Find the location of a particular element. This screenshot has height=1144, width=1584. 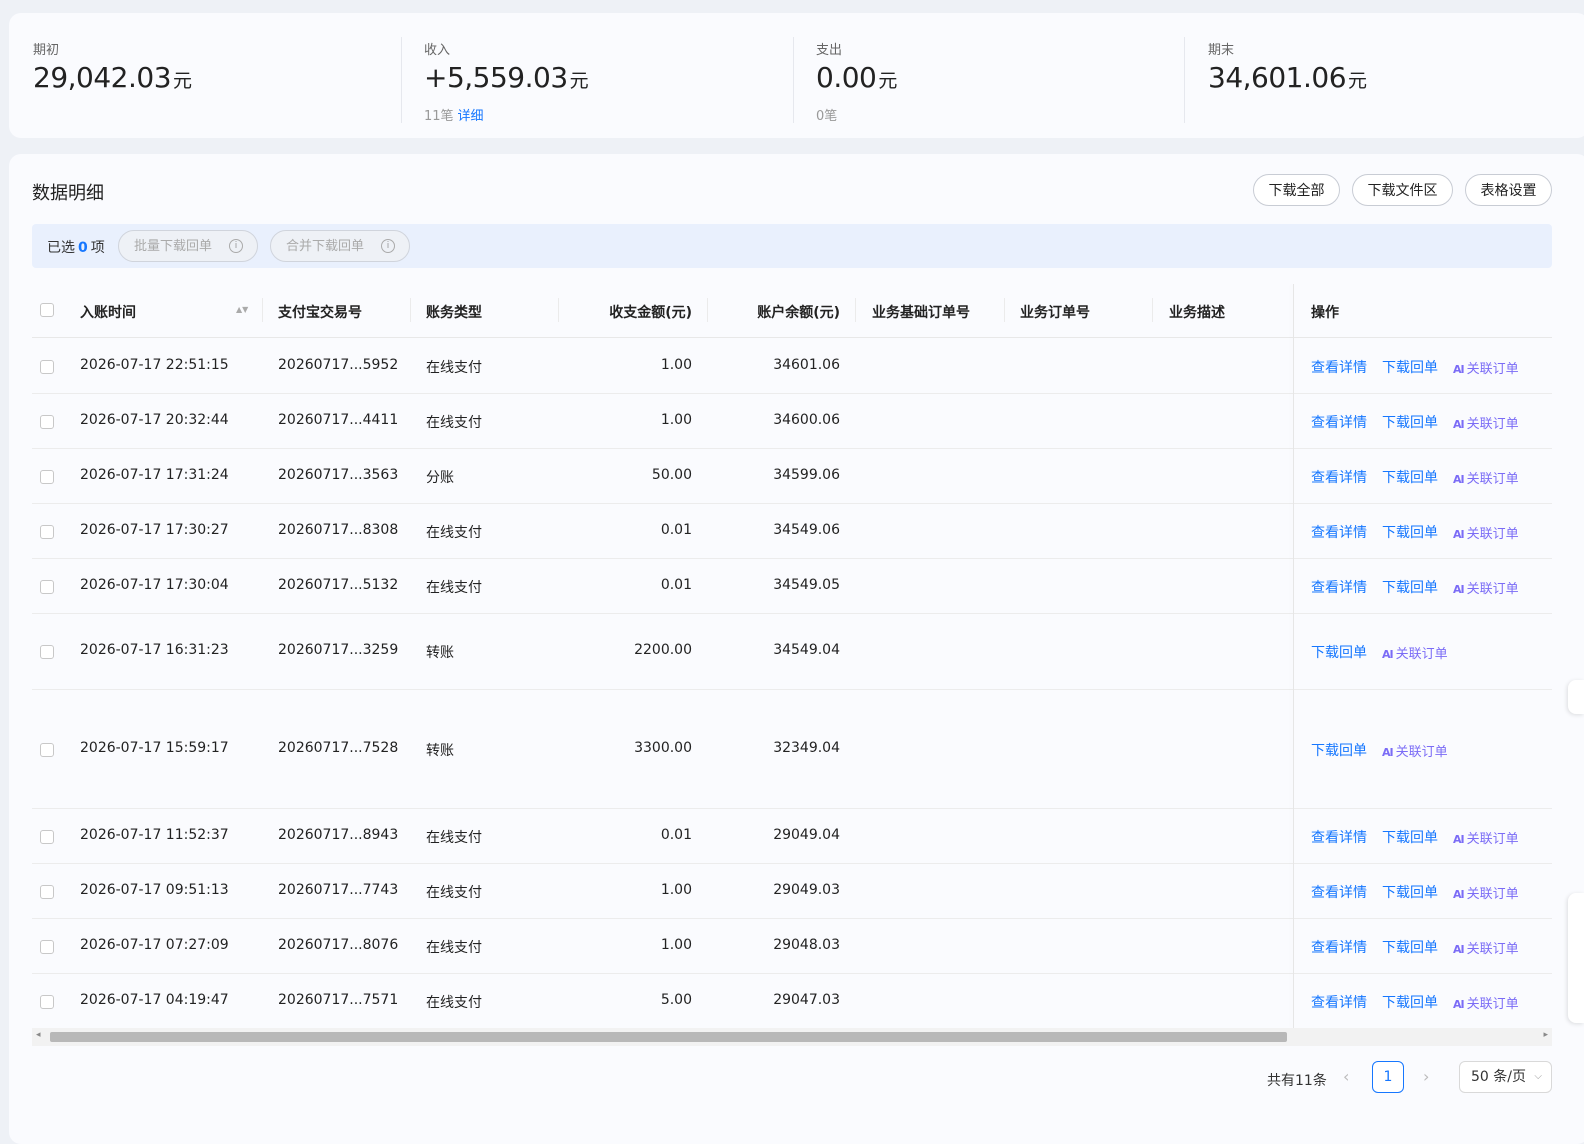

table-settings-button: 表格设置 is located at coordinates (1508, 190).